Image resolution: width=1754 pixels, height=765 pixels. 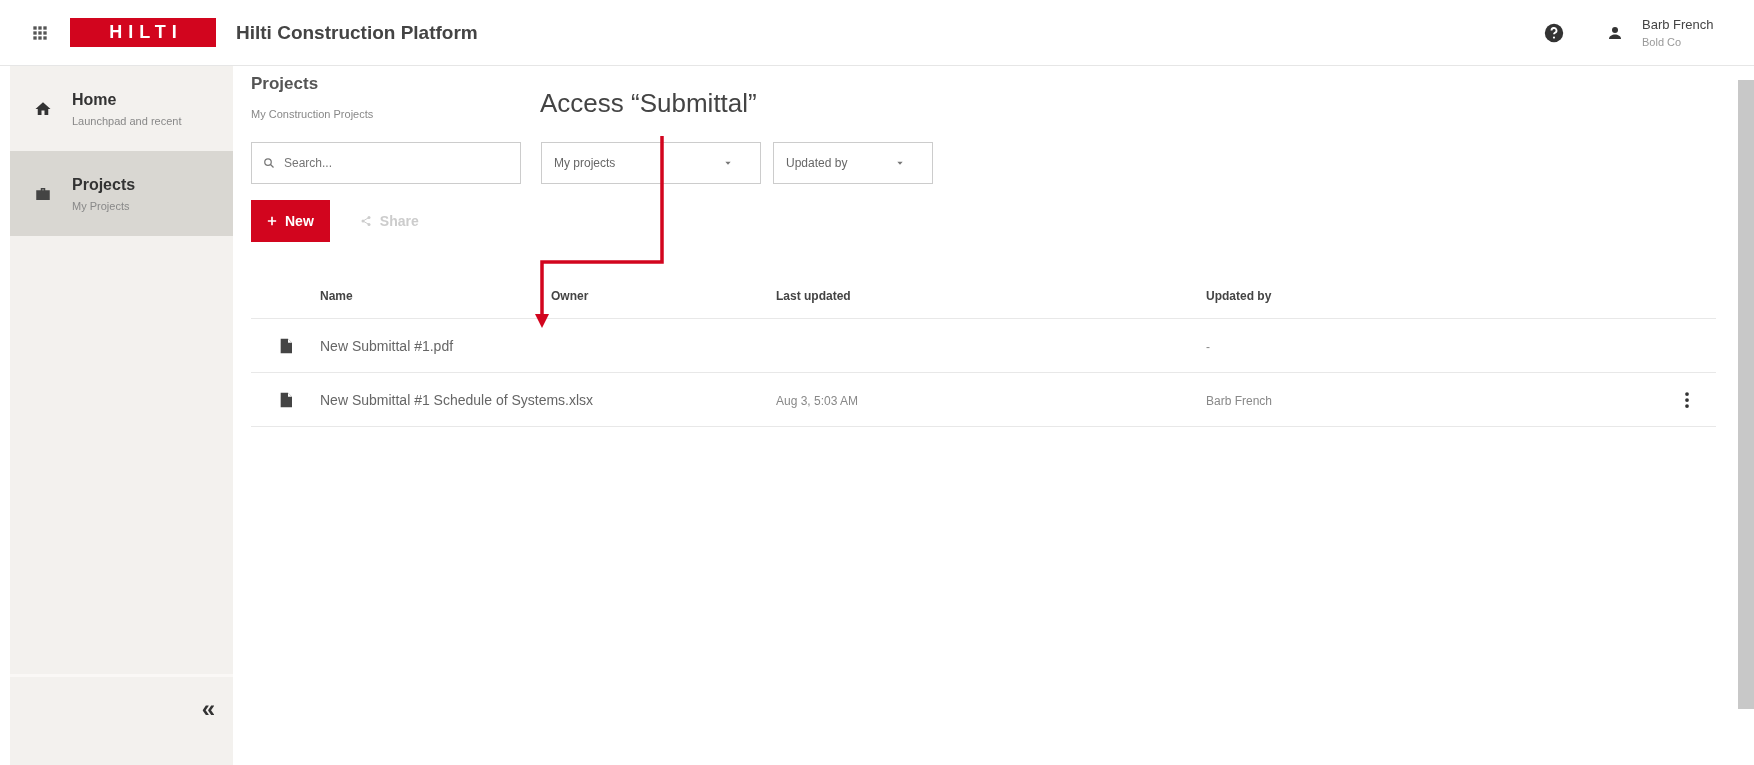 What do you see at coordinates (101, 205) in the screenshot?
I see `nav-subtitle: My Projects` at bounding box center [101, 205].